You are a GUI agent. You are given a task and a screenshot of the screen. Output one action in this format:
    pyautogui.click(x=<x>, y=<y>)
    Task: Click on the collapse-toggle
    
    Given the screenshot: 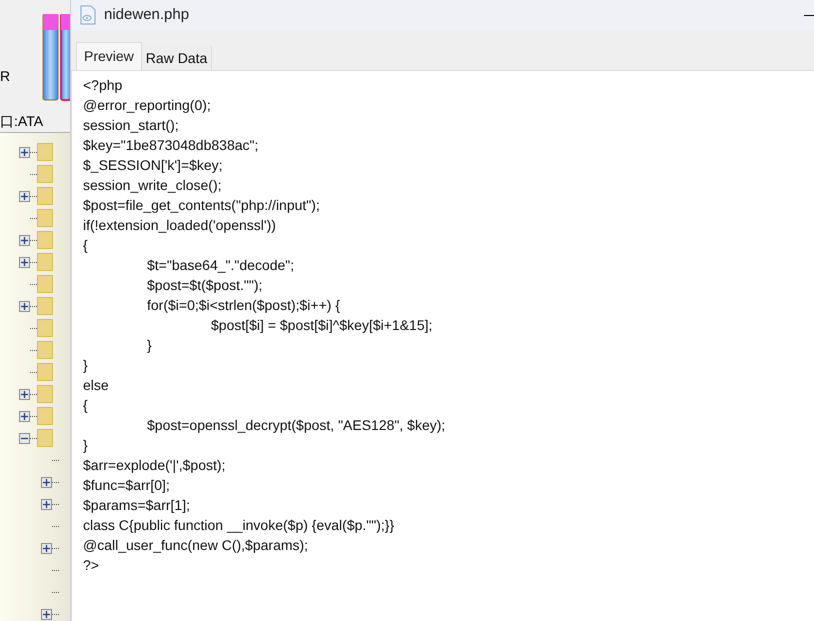 What is the action you would take?
    pyautogui.click(x=24, y=438)
    